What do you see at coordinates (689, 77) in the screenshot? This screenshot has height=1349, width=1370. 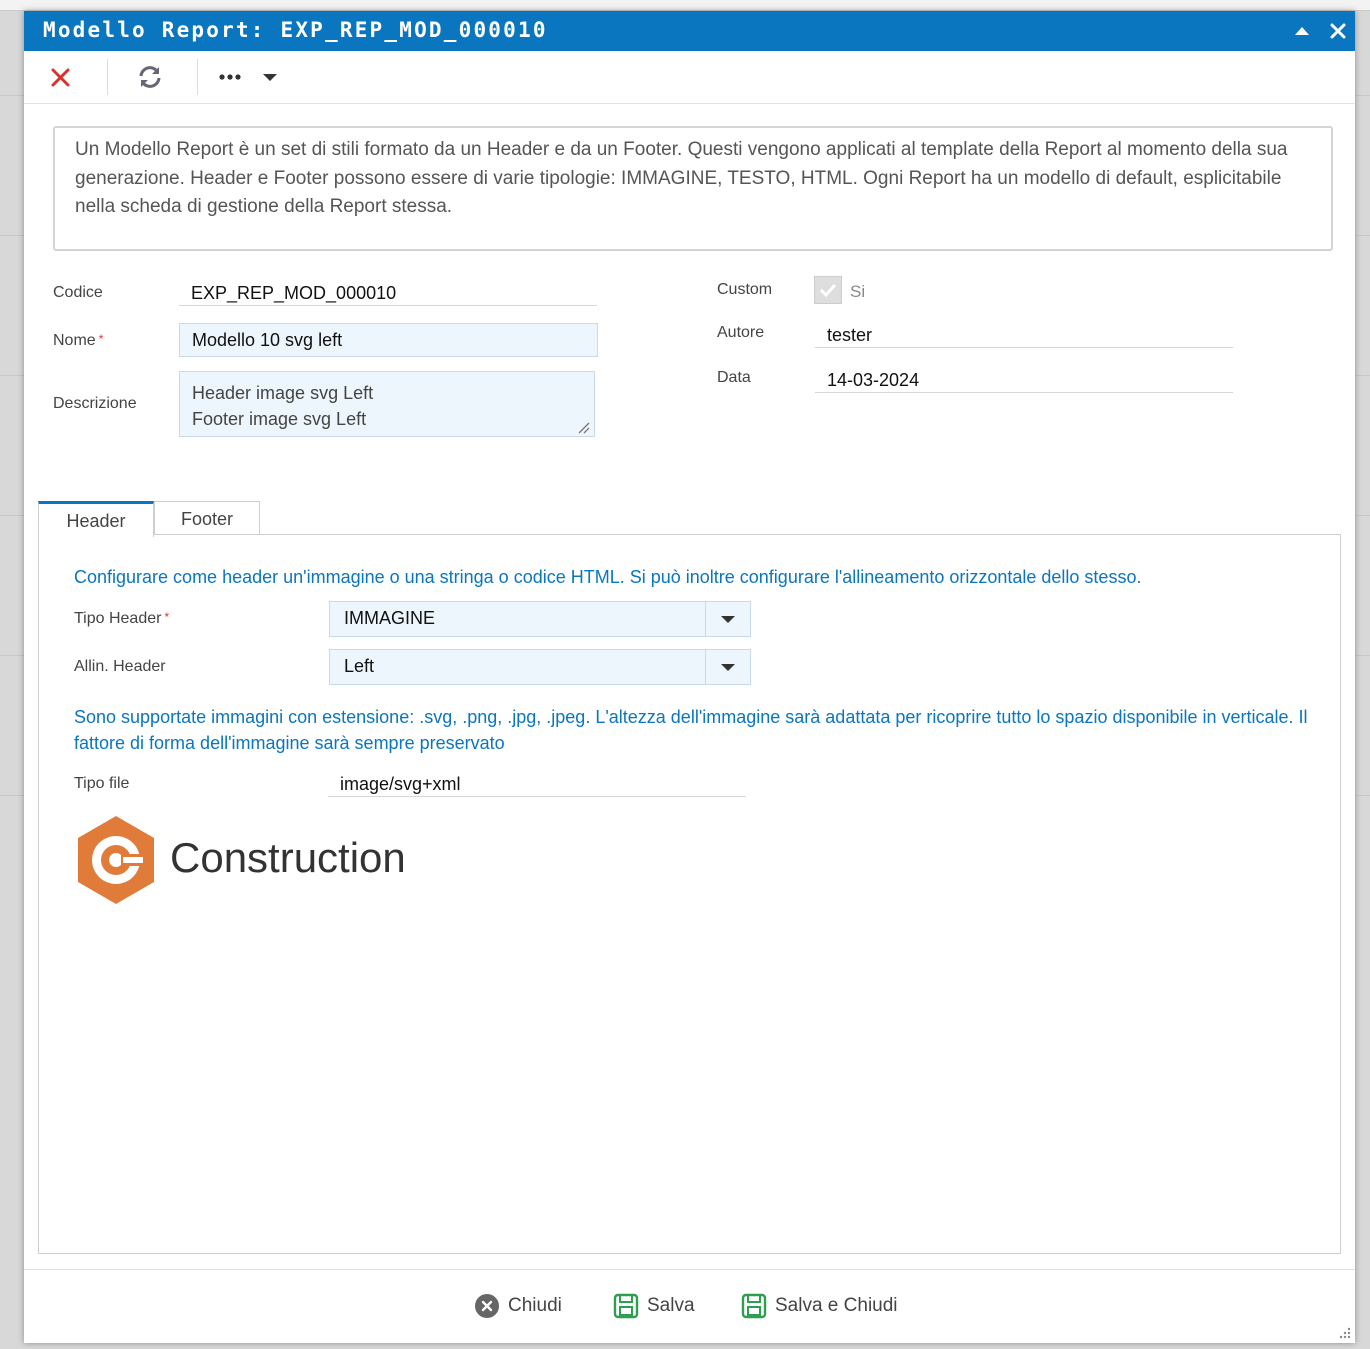 I see `toolbar` at bounding box center [689, 77].